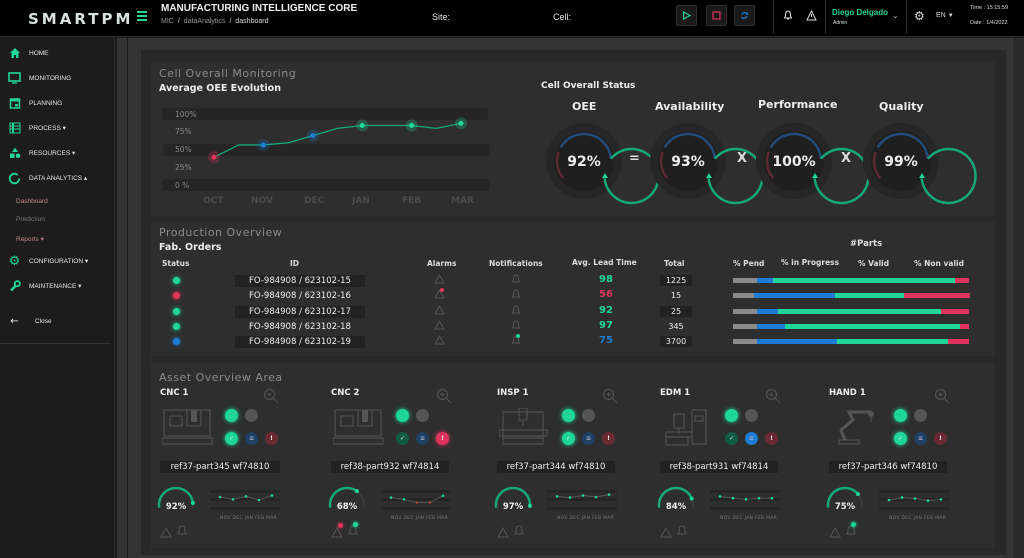 This screenshot has height=558, width=1024. I want to click on language-selector: EN ▼, so click(945, 15).